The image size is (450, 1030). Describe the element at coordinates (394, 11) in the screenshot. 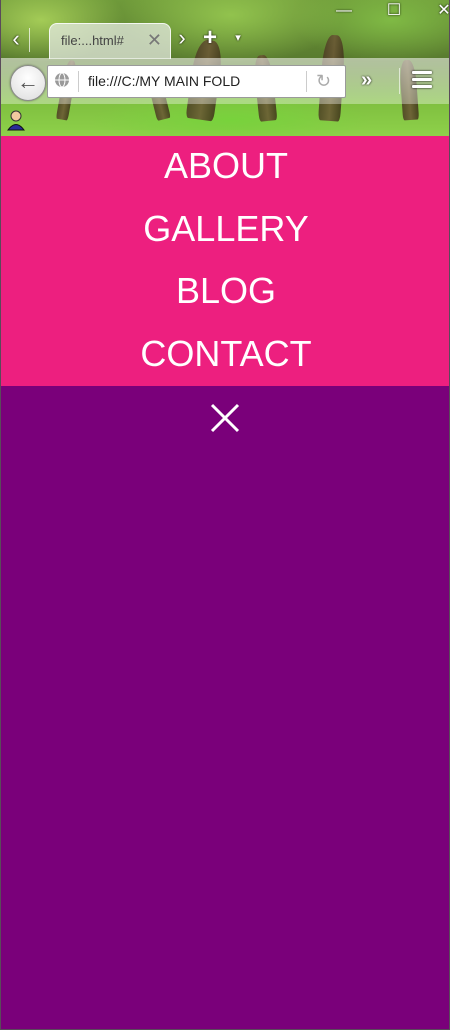

I see `maximize-button: ☐` at that location.